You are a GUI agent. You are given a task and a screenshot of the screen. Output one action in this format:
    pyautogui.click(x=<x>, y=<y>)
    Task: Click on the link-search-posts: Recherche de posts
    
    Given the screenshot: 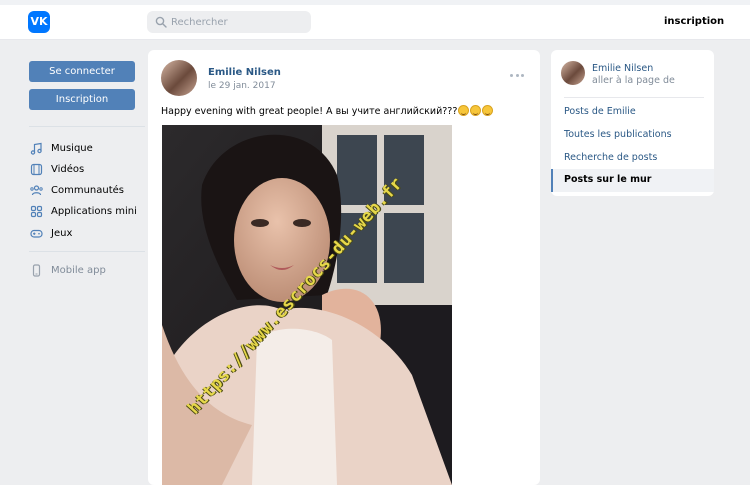 What is the action you would take?
    pyautogui.click(x=610, y=157)
    